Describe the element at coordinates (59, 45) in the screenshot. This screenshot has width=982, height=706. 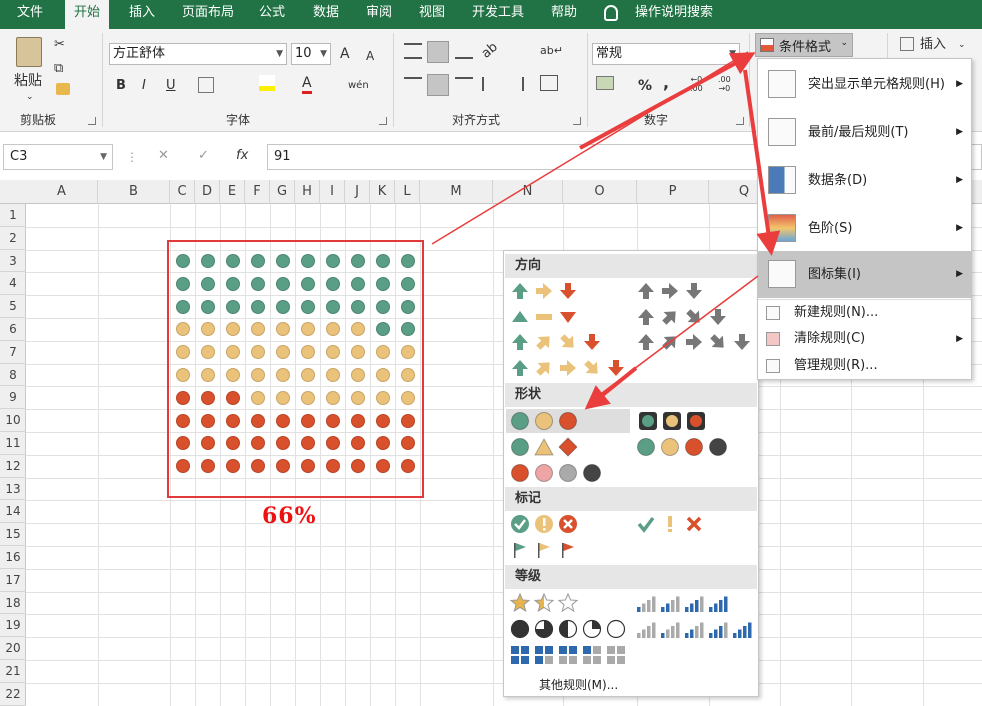
I see `cut-icon: ✂` at that location.